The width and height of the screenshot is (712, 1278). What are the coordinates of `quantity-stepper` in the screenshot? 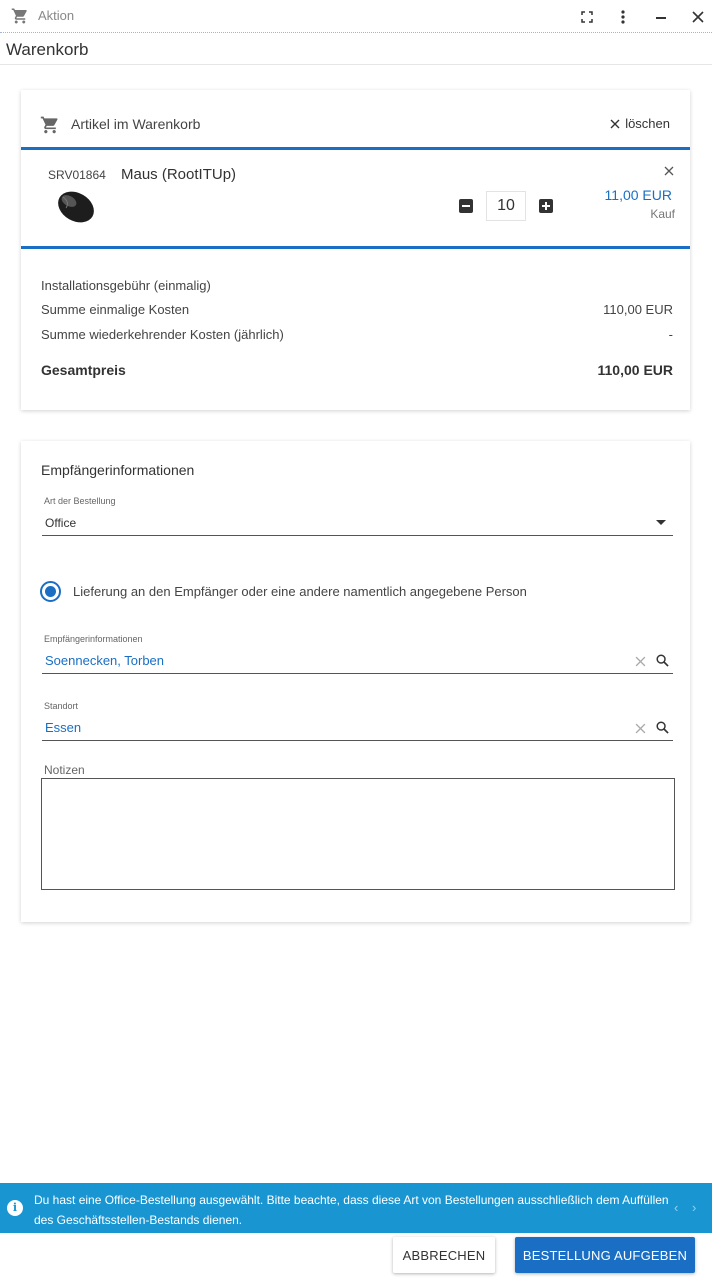 It's located at (506, 206).